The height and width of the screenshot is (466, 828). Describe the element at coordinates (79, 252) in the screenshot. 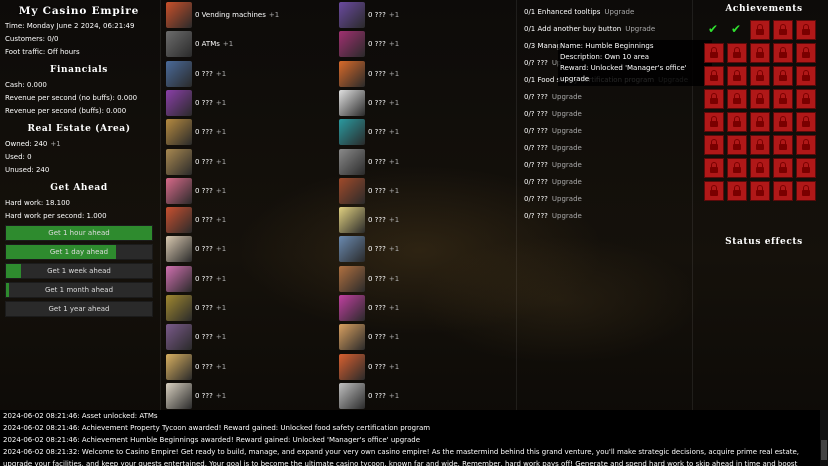

I see `get-ahead-button: Get 1 day ahead` at that location.